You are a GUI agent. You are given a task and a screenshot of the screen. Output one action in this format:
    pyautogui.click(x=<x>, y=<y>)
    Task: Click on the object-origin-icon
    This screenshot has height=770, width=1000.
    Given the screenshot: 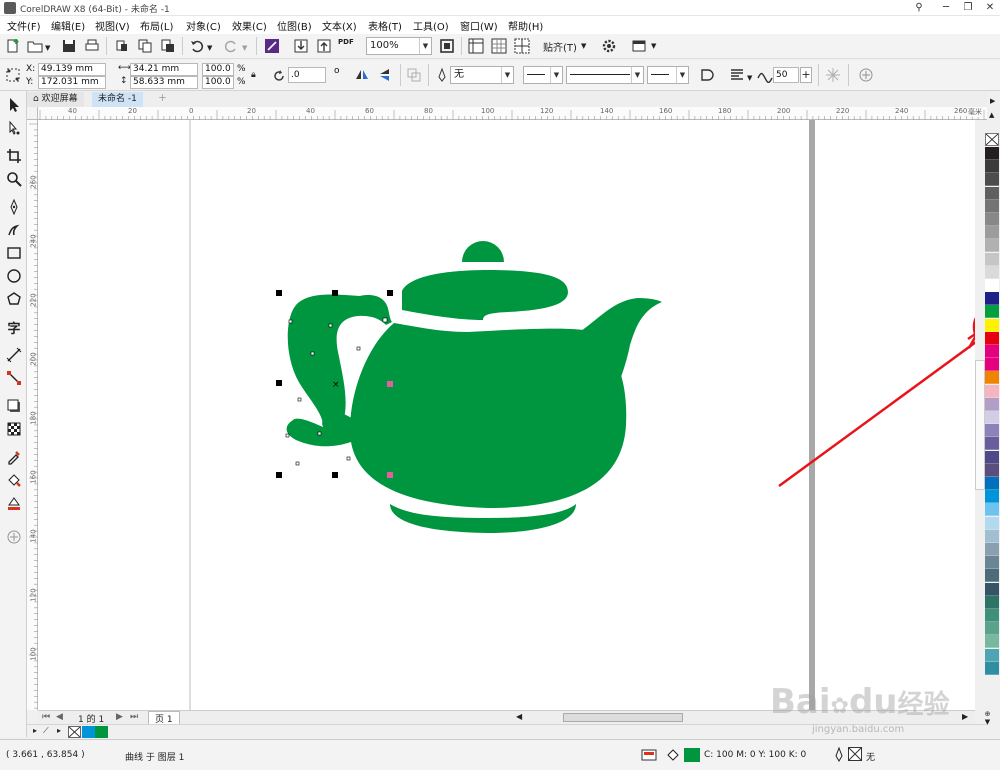 What is the action you would take?
    pyautogui.click(x=13, y=75)
    